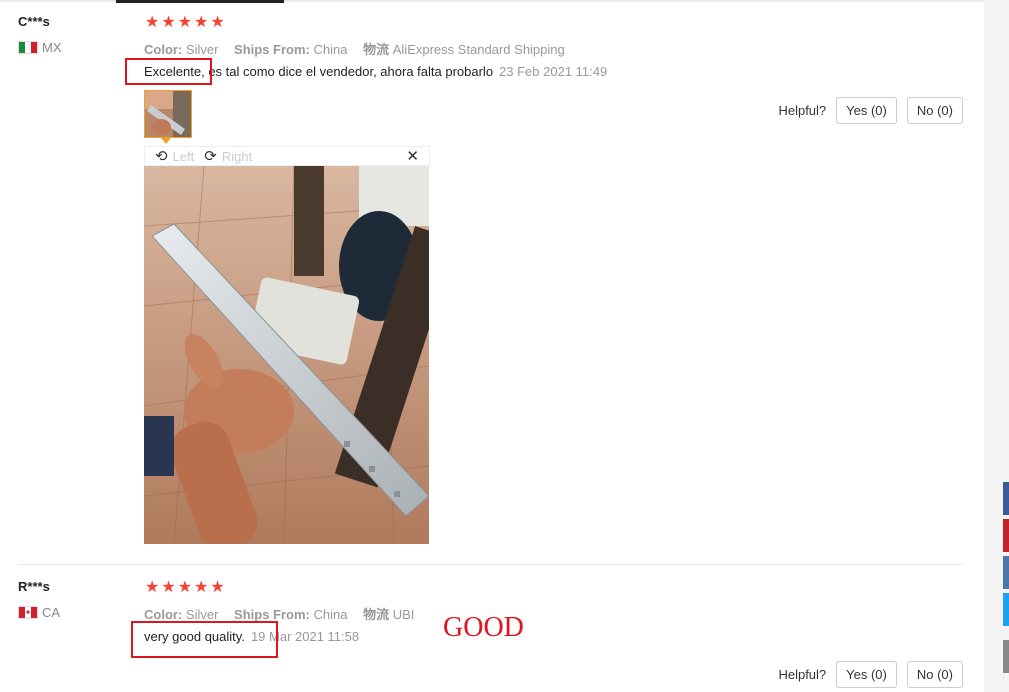 This screenshot has height=692, width=1009. I want to click on photo-viewer-toolbar: ⟲ Left ⟳ Right ✕, so click(287, 156).